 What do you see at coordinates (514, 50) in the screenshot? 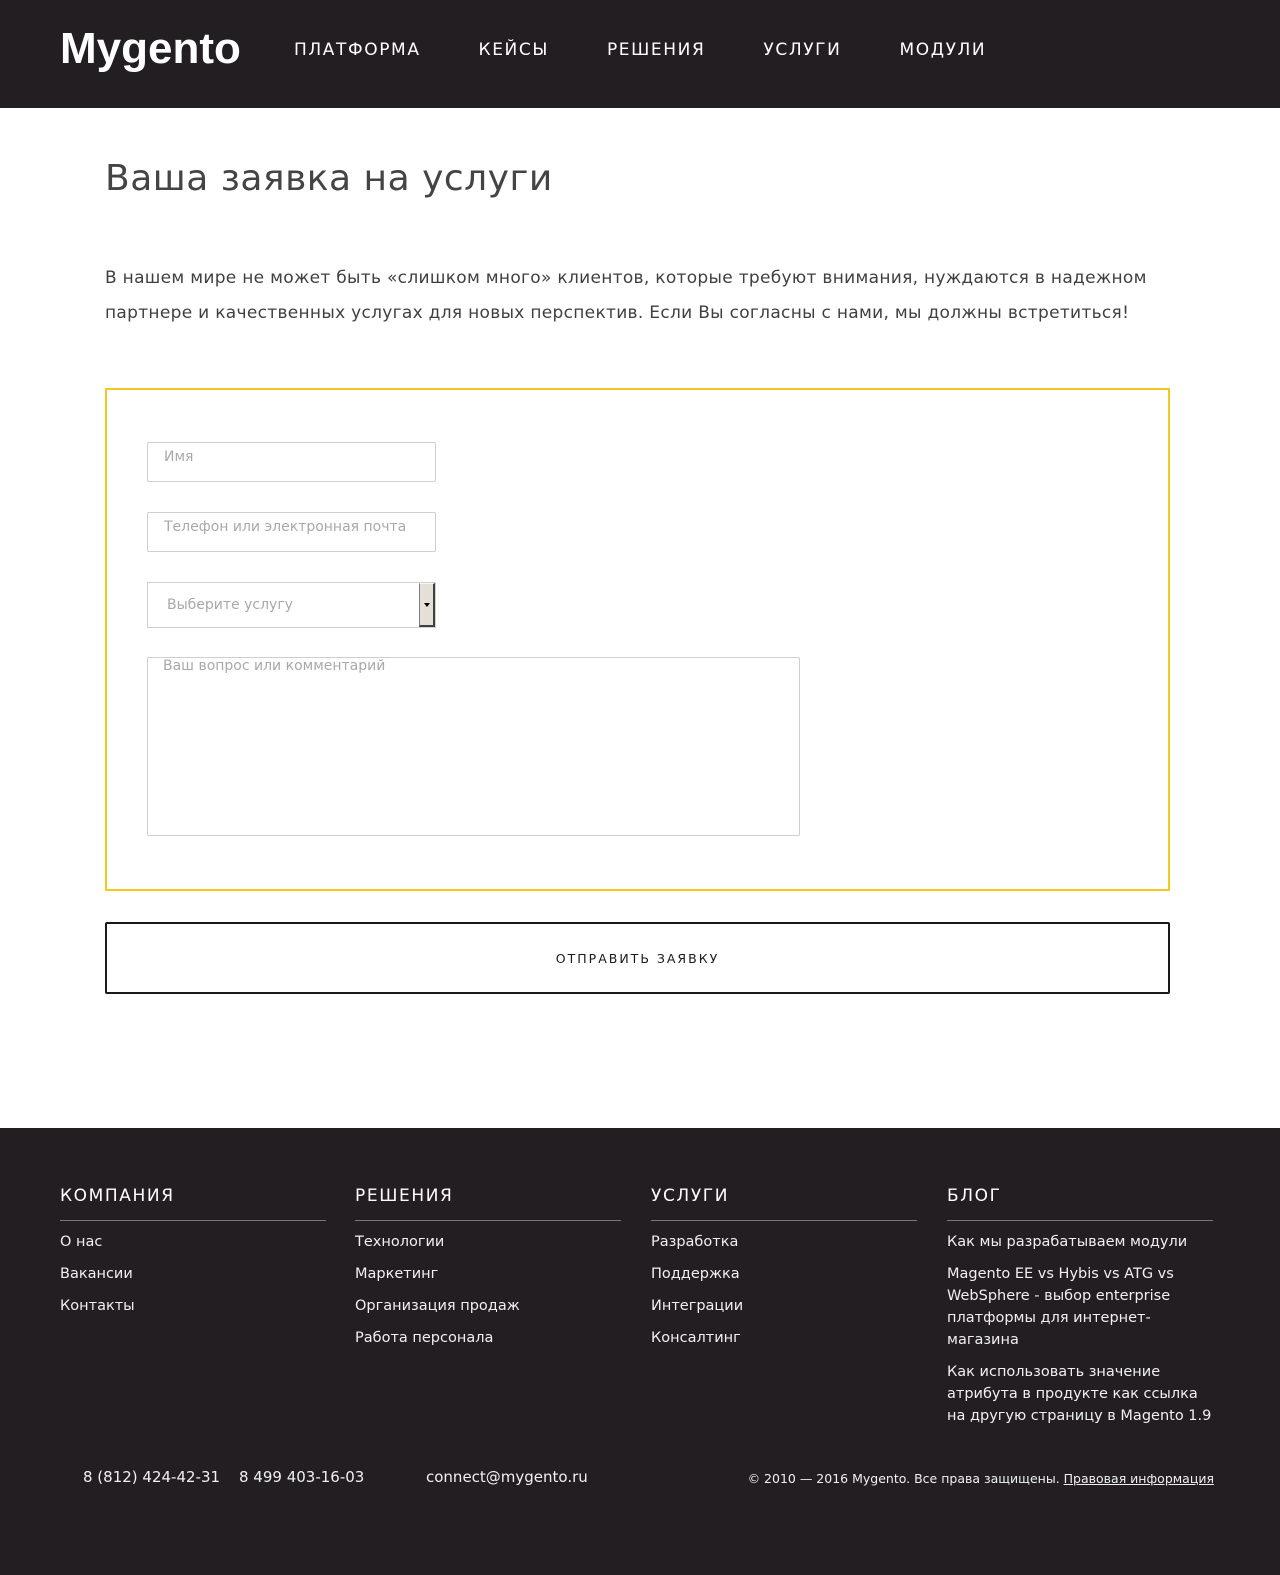
I see `nav-cases: КЕЙСЫ` at bounding box center [514, 50].